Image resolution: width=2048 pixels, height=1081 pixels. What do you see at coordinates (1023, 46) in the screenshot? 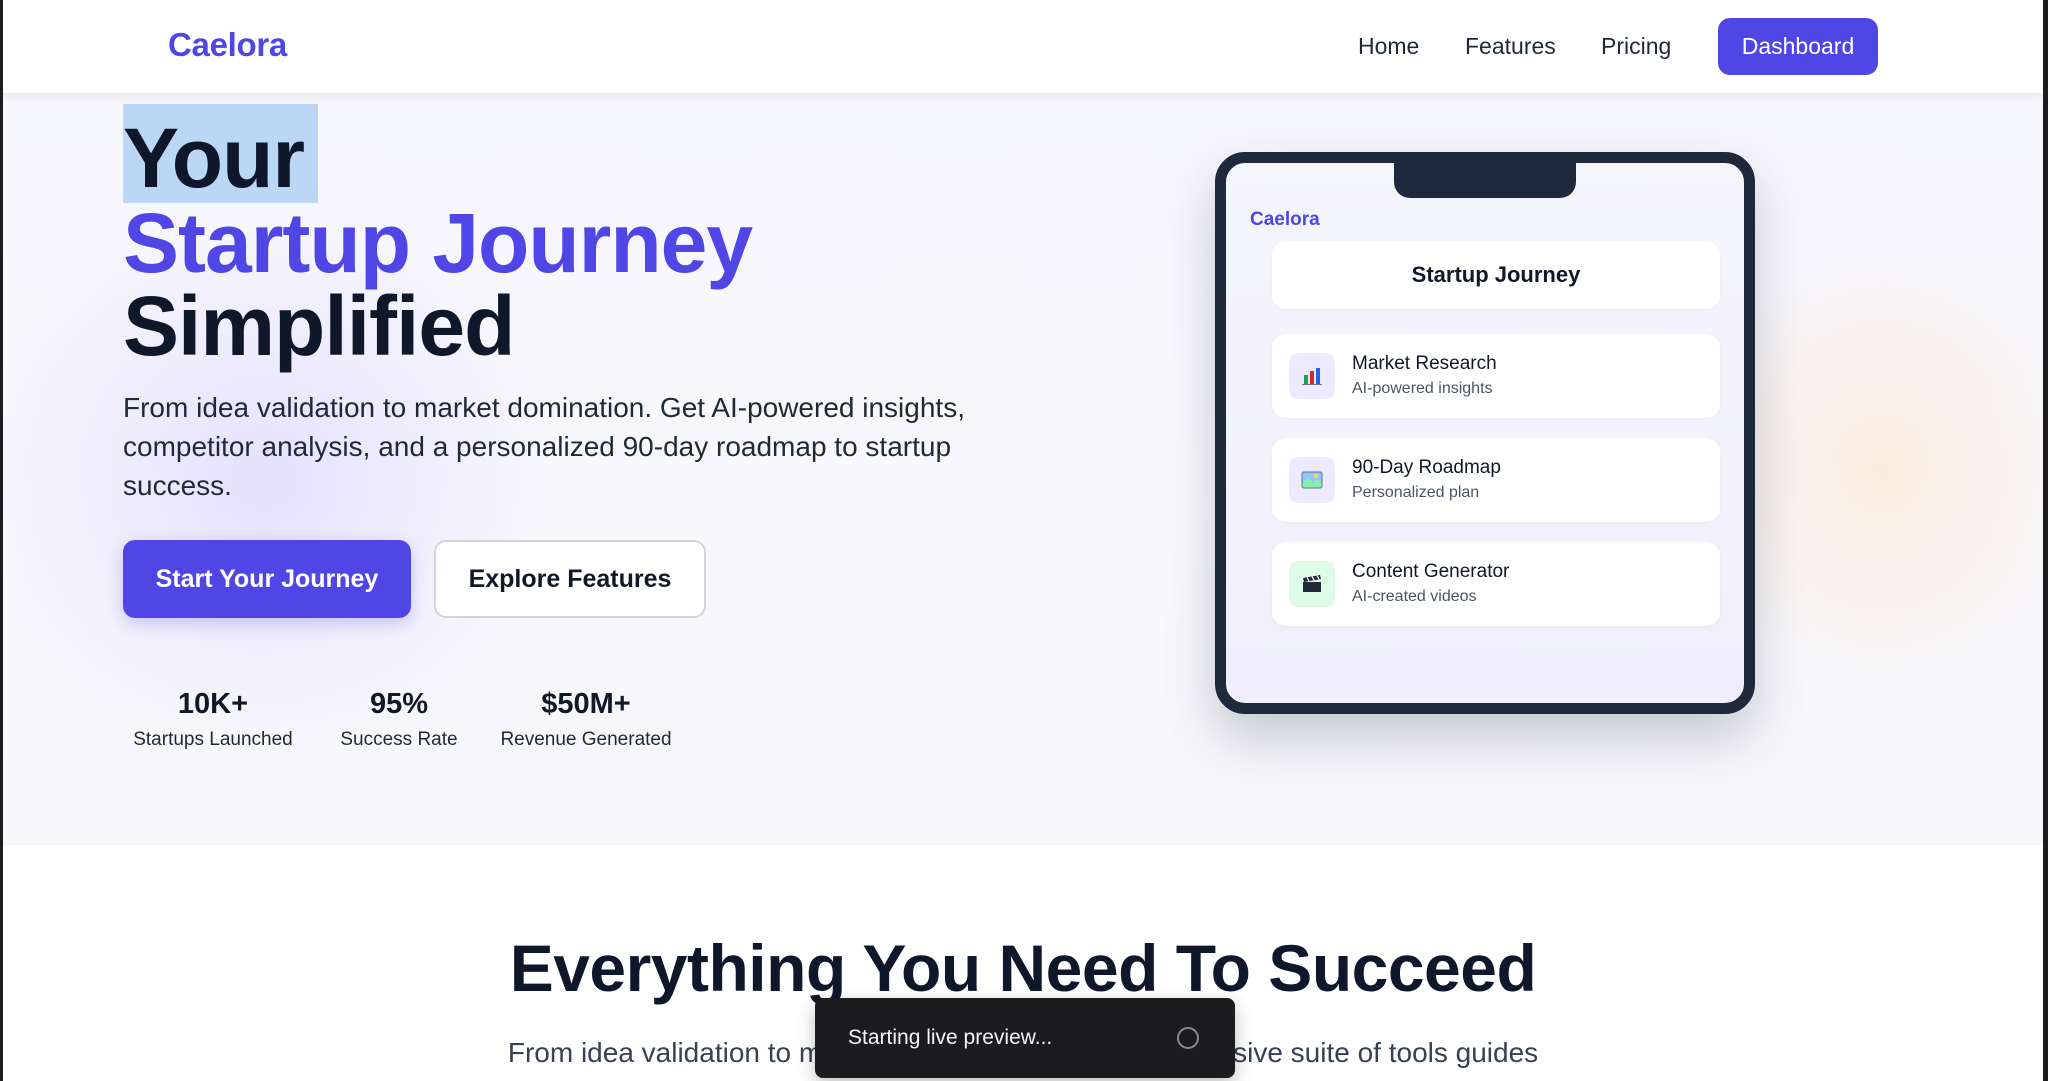
I see `navbar: Caelora Home Features Pricing Dashboard` at bounding box center [1023, 46].